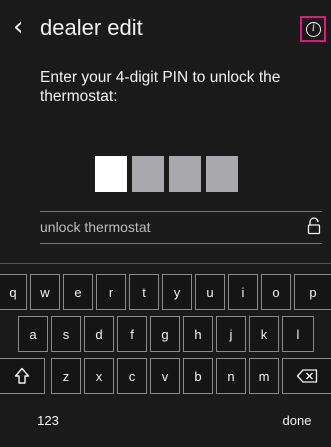 The height and width of the screenshot is (447, 331). I want to click on key-g: g, so click(165, 334).